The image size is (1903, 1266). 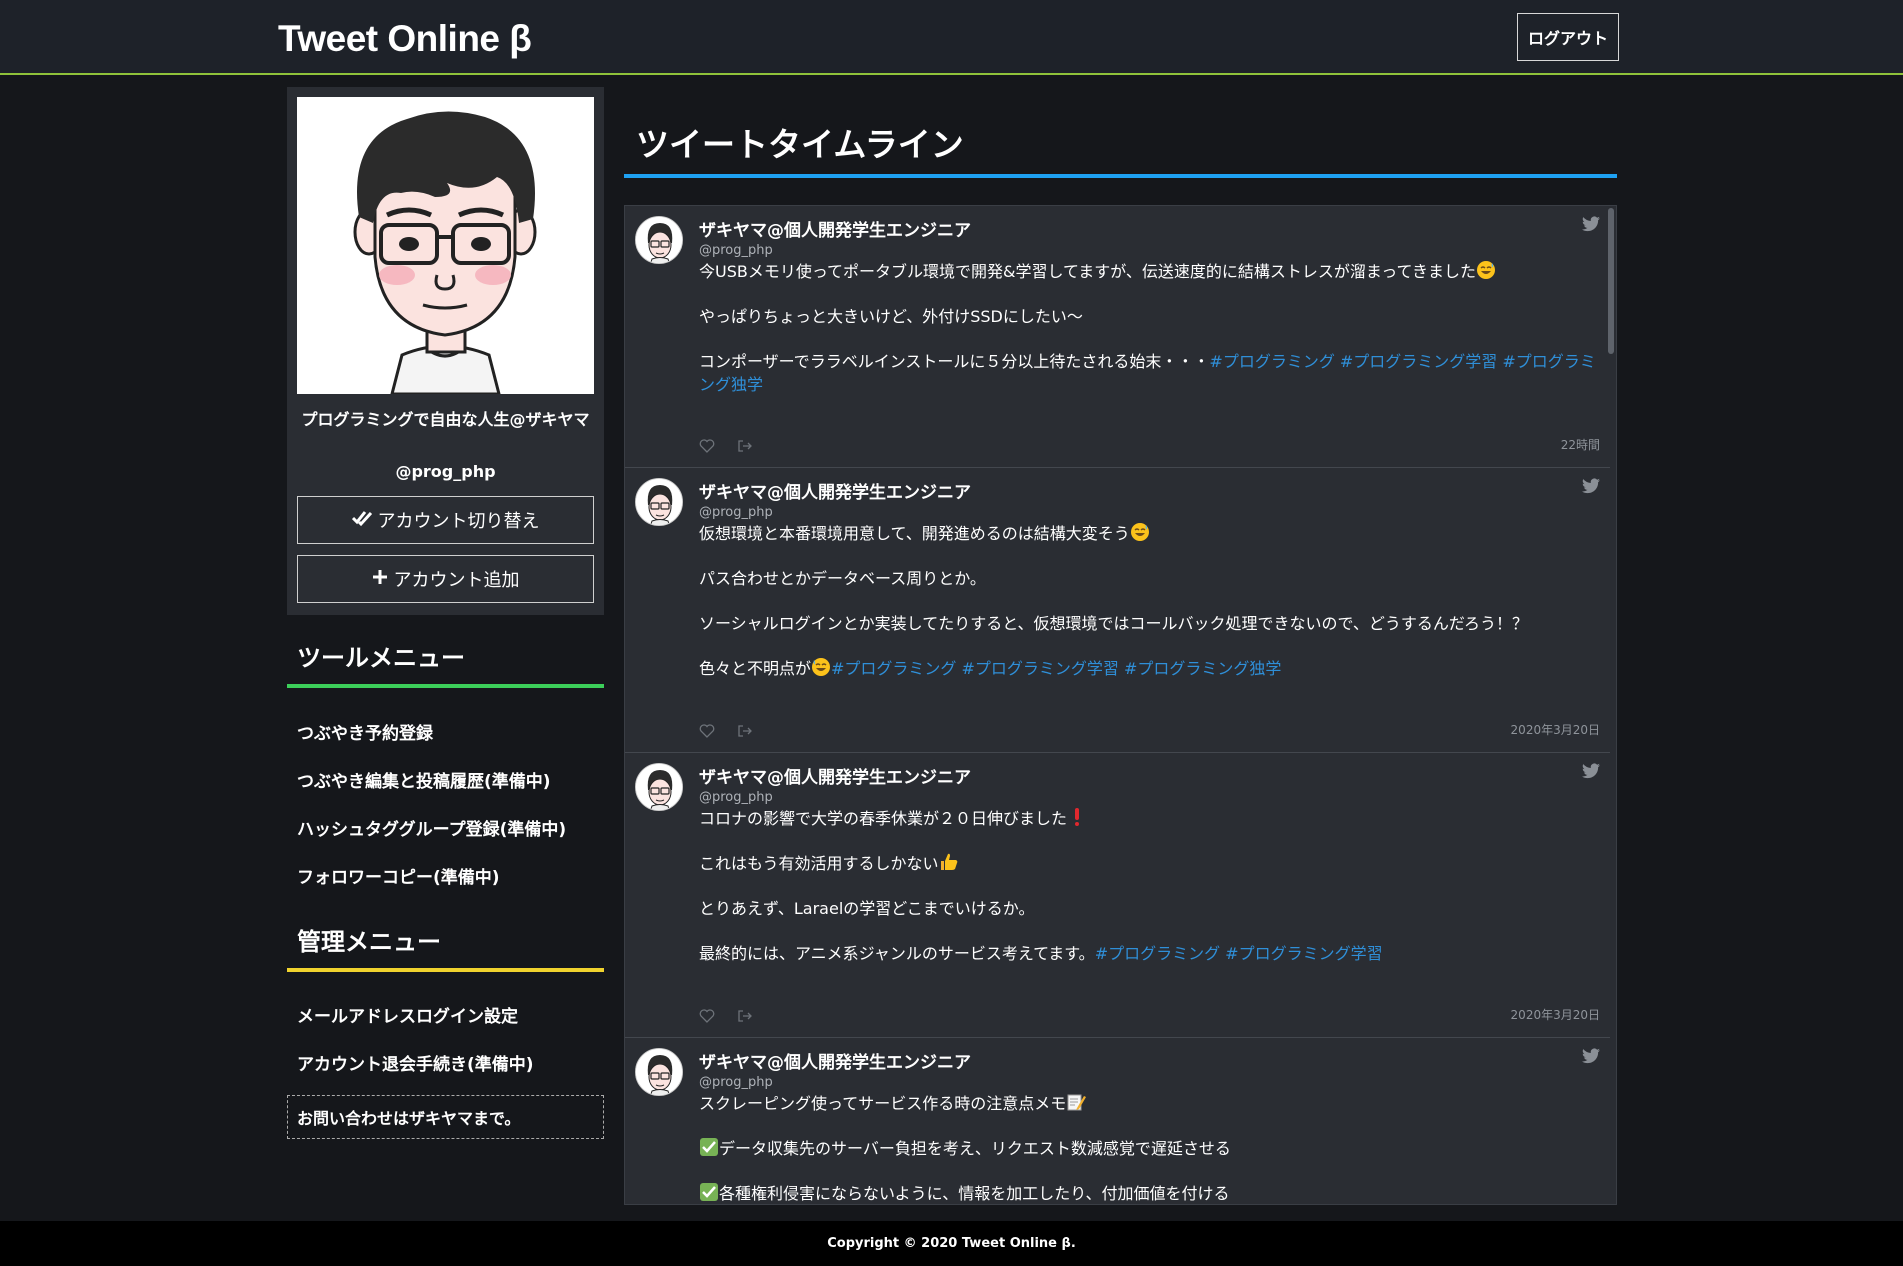 I want to click on add-account-button: アカウント追加, so click(x=445, y=579).